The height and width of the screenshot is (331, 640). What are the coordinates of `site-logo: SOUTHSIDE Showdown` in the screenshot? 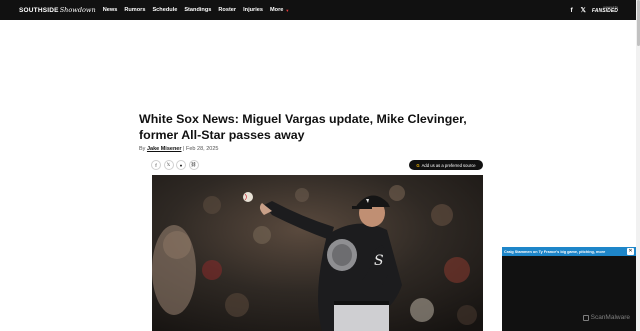 It's located at (57, 10).